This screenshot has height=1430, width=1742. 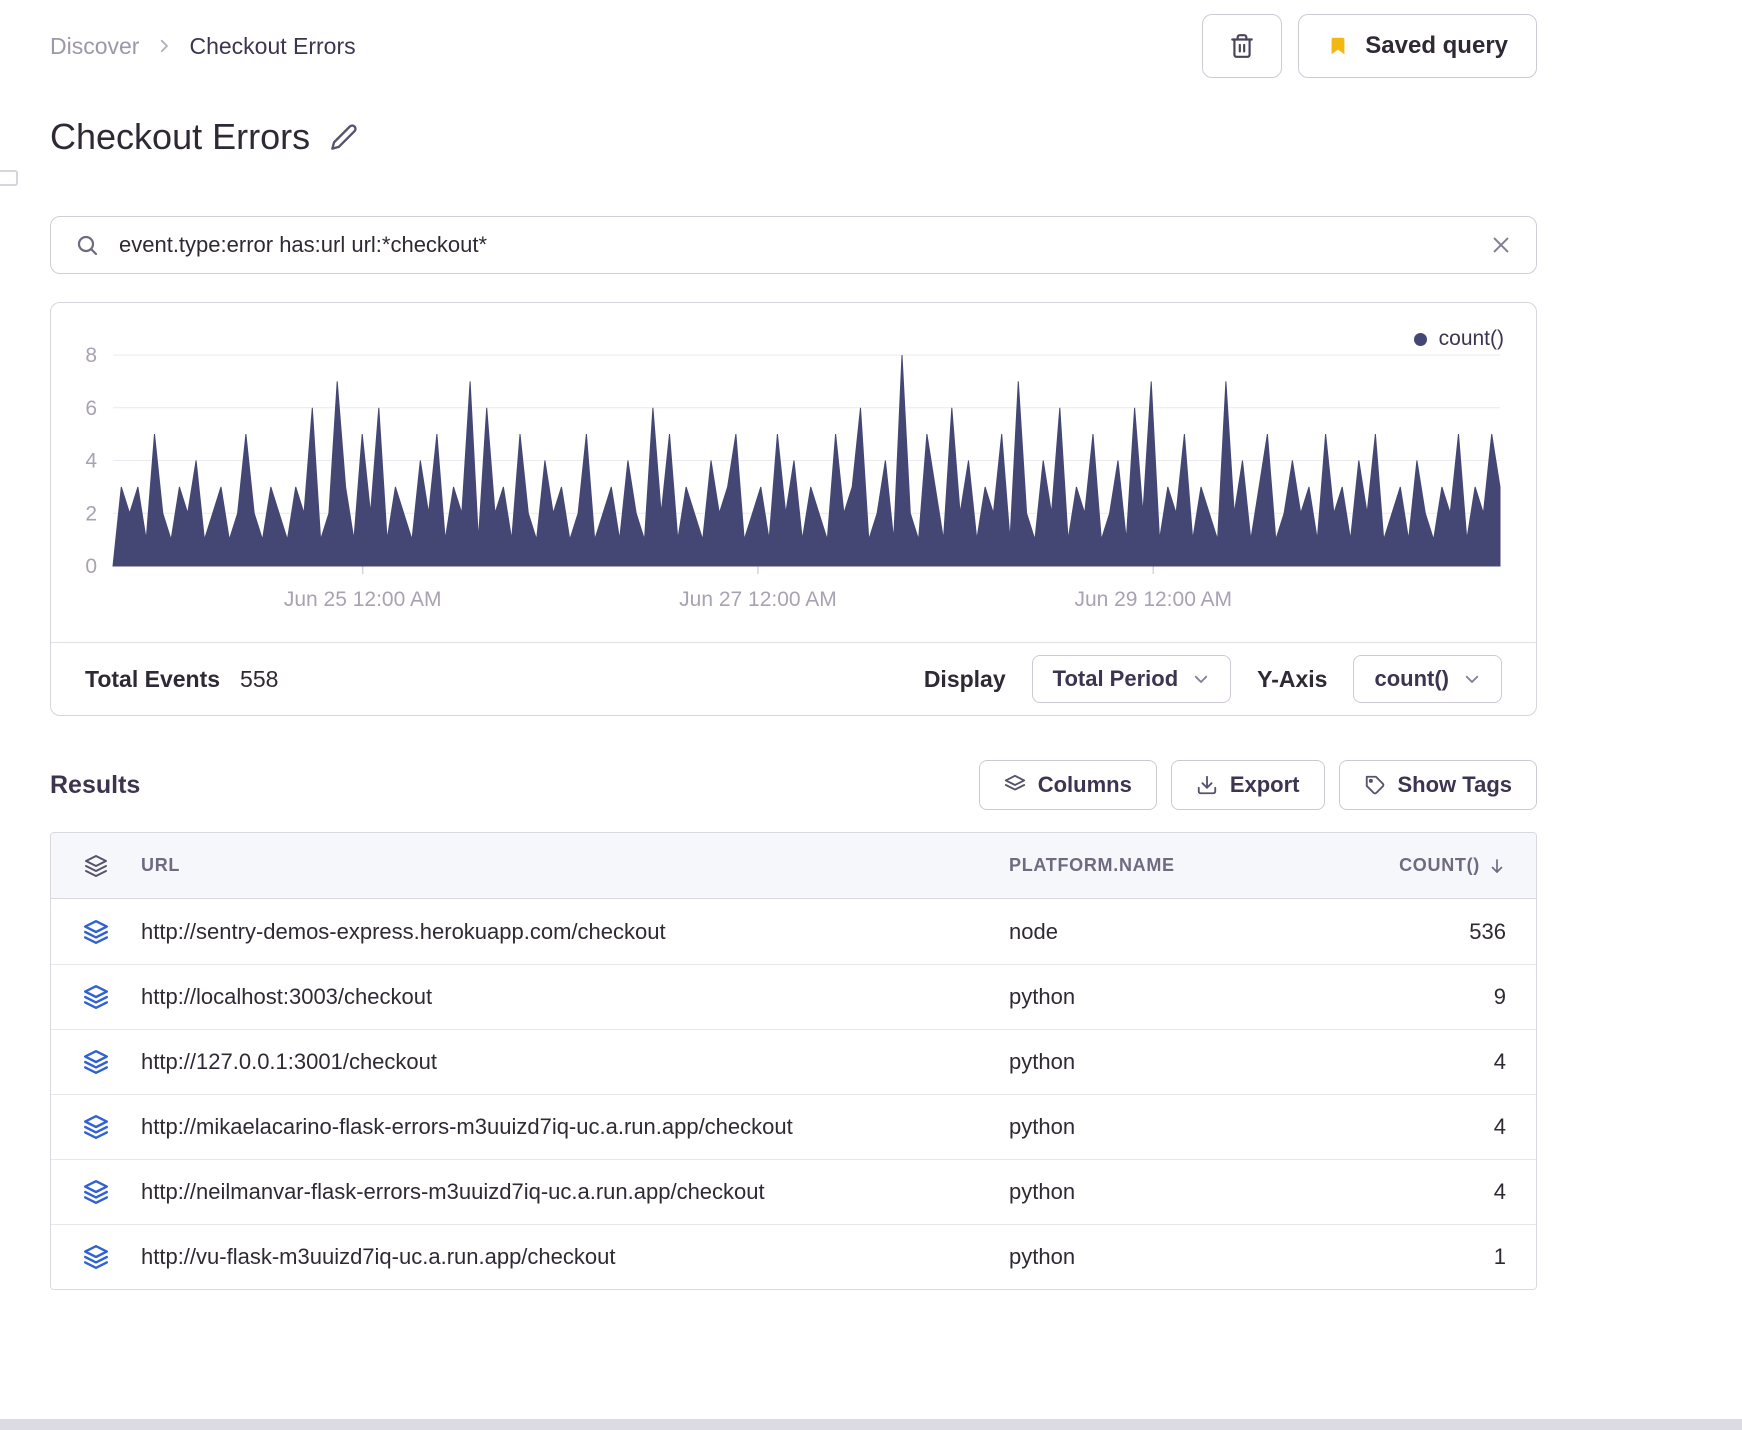 What do you see at coordinates (289, 1061) in the screenshot?
I see `cell-url: http://127.0.0.1:3001/checkout` at bounding box center [289, 1061].